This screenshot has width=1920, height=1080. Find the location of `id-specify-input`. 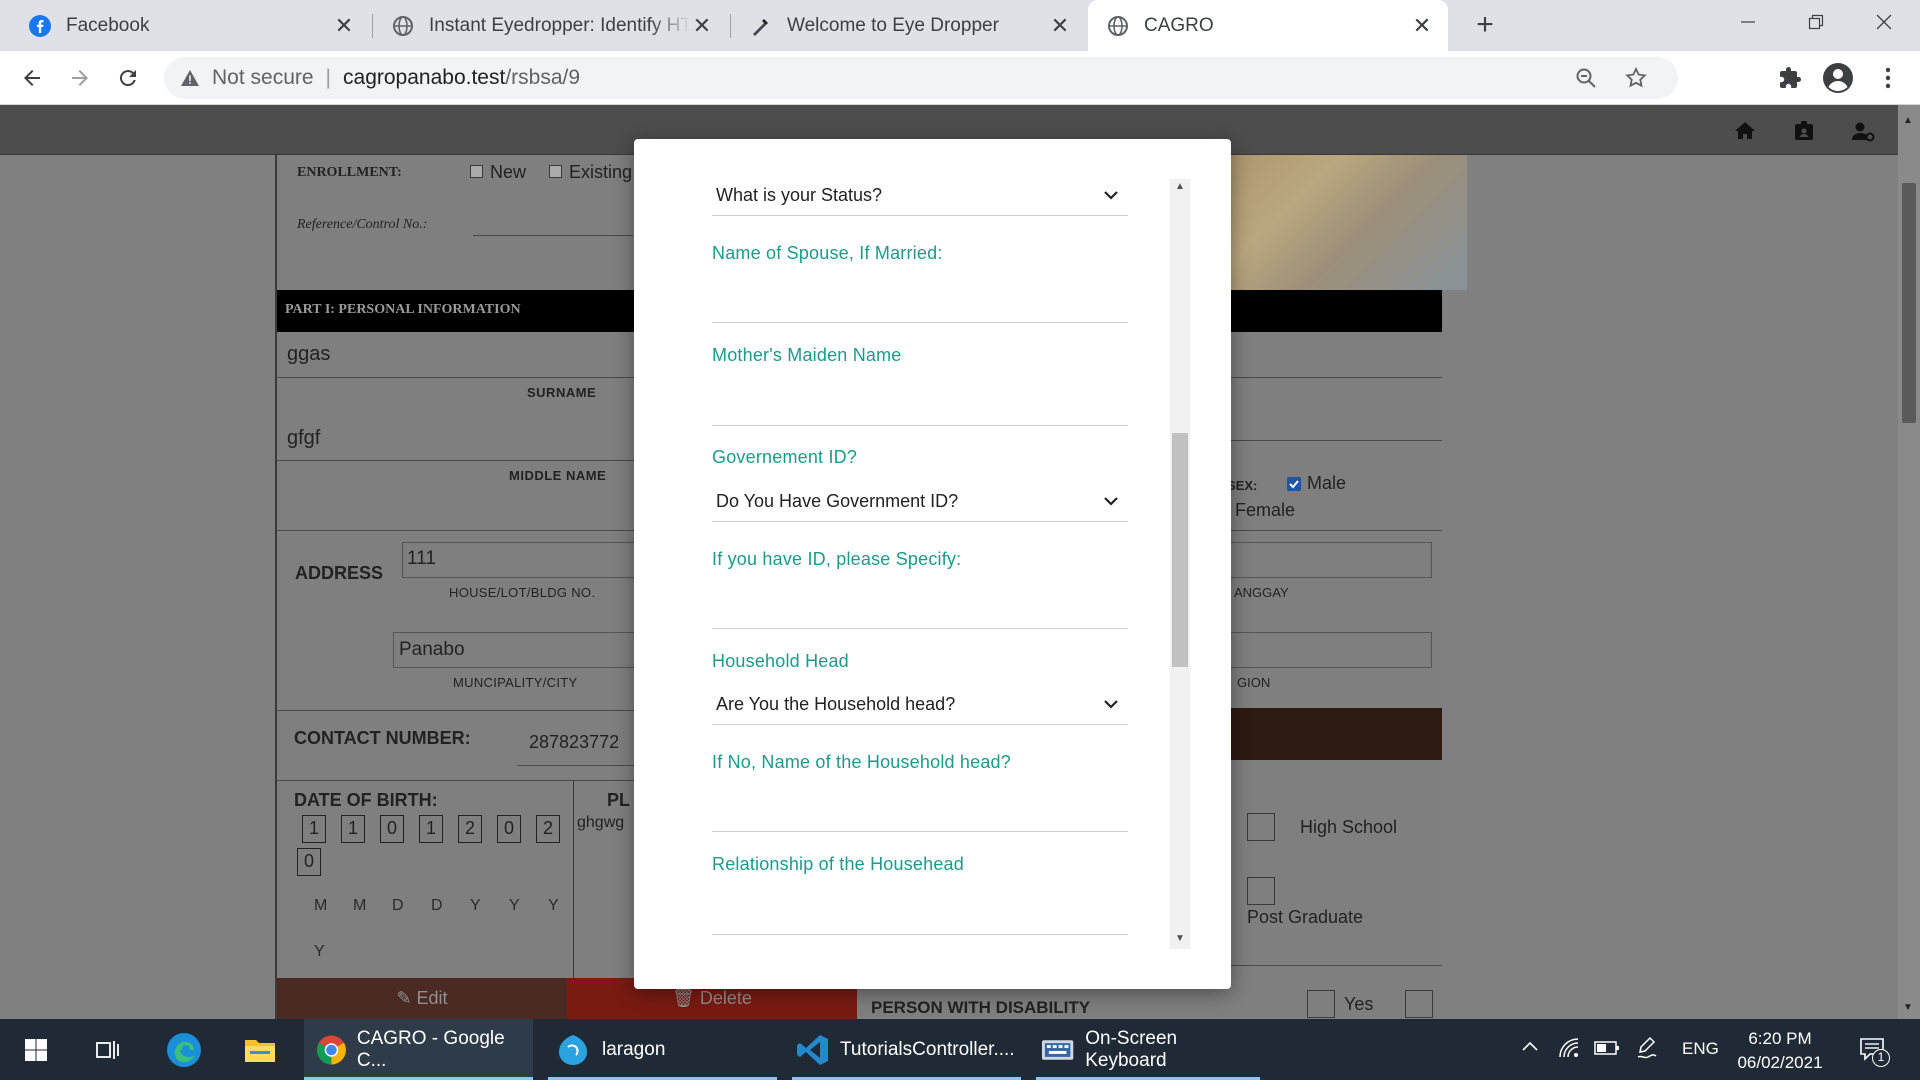

id-specify-input is located at coordinates (920, 628).